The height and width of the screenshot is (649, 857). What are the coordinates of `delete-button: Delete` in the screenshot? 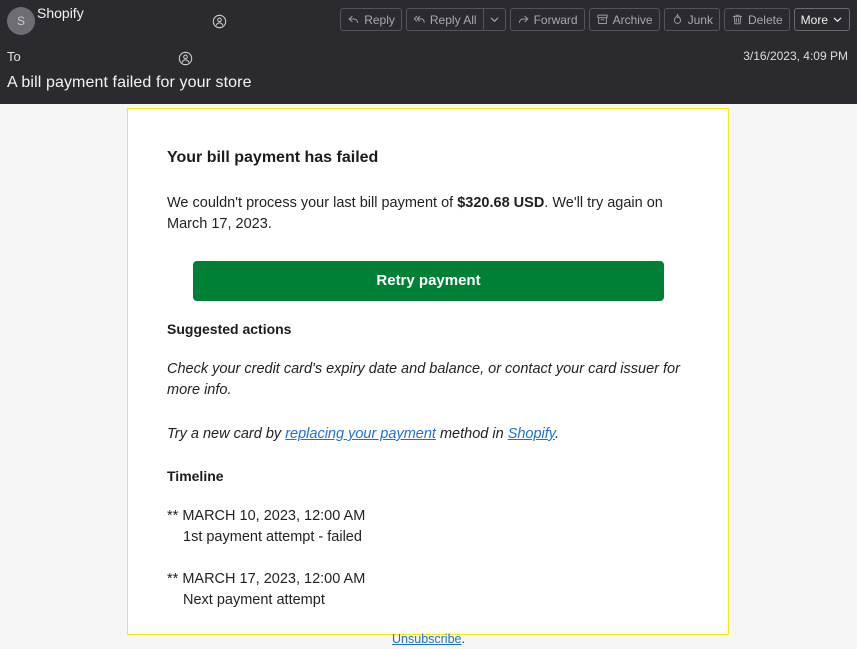 It's located at (756, 19).